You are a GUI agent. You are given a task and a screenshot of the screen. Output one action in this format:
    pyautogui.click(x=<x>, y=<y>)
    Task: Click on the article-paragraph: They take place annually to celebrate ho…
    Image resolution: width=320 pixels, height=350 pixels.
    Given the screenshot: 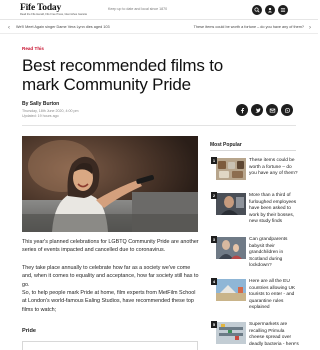 What is the action you would take?
    pyautogui.click(x=110, y=276)
    